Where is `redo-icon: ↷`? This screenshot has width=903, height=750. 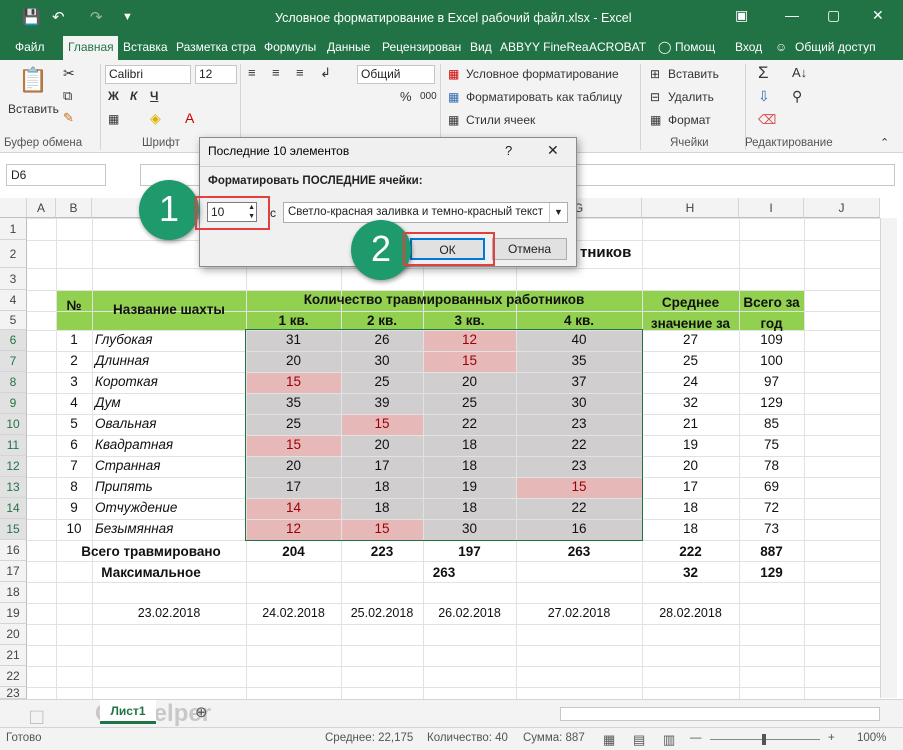 redo-icon: ↷ is located at coordinates (96, 17).